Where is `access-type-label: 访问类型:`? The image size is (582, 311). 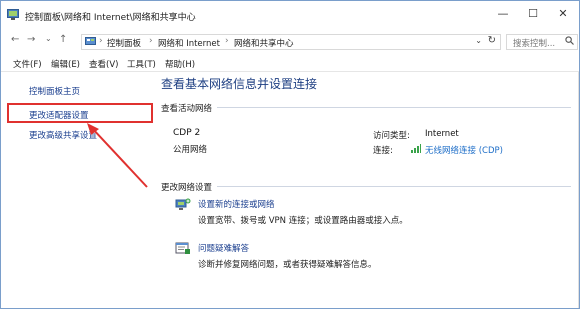
access-type-label: 访问类型: is located at coordinates (391, 136).